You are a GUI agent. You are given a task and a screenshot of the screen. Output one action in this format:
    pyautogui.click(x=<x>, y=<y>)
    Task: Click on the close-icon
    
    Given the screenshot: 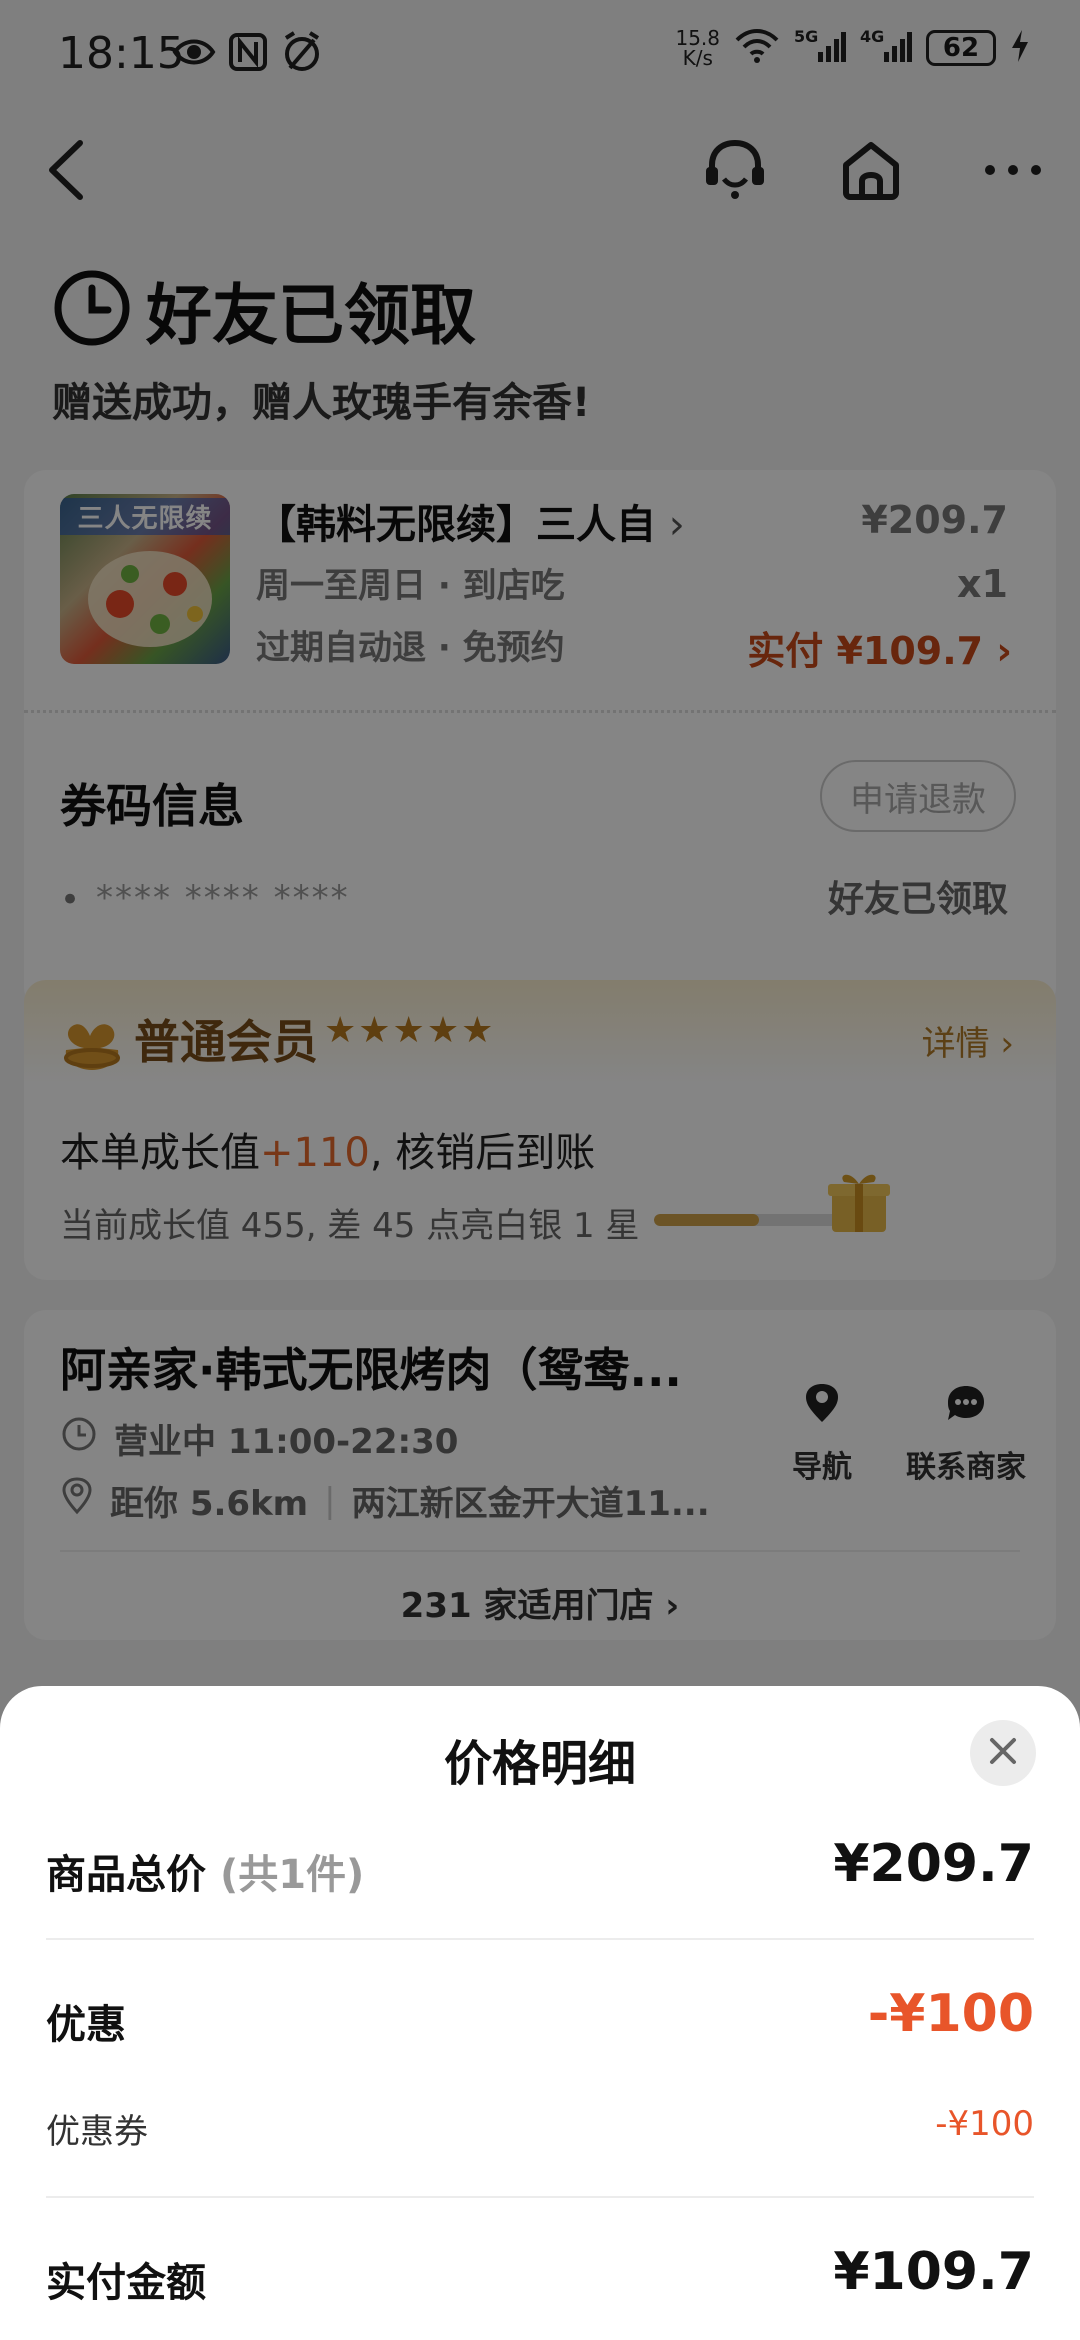 What is the action you would take?
    pyautogui.click(x=1003, y=1753)
    